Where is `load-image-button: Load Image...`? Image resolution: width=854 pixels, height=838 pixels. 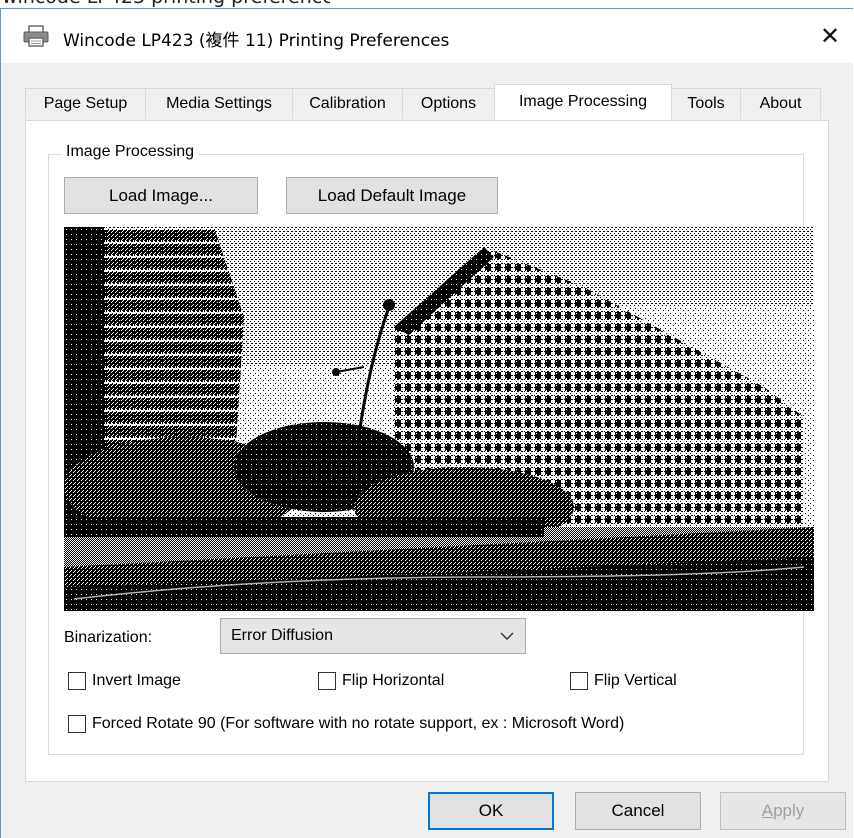
load-image-button: Load Image... is located at coordinates (161, 195).